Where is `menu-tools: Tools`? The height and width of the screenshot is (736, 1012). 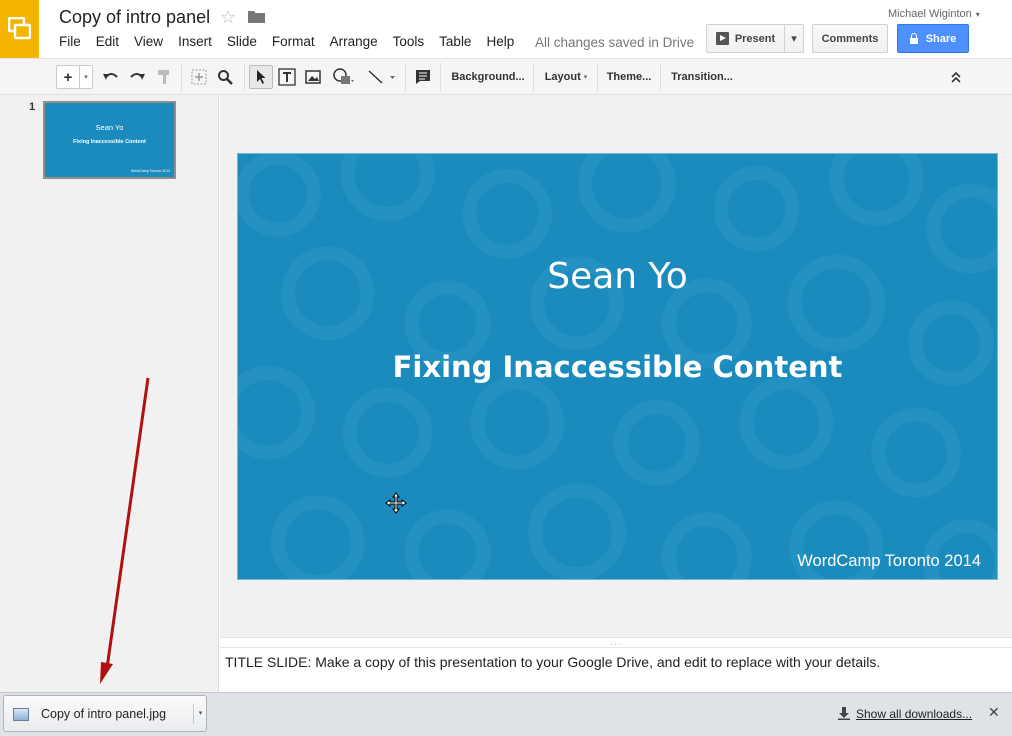
menu-tools: Tools is located at coordinates (409, 43).